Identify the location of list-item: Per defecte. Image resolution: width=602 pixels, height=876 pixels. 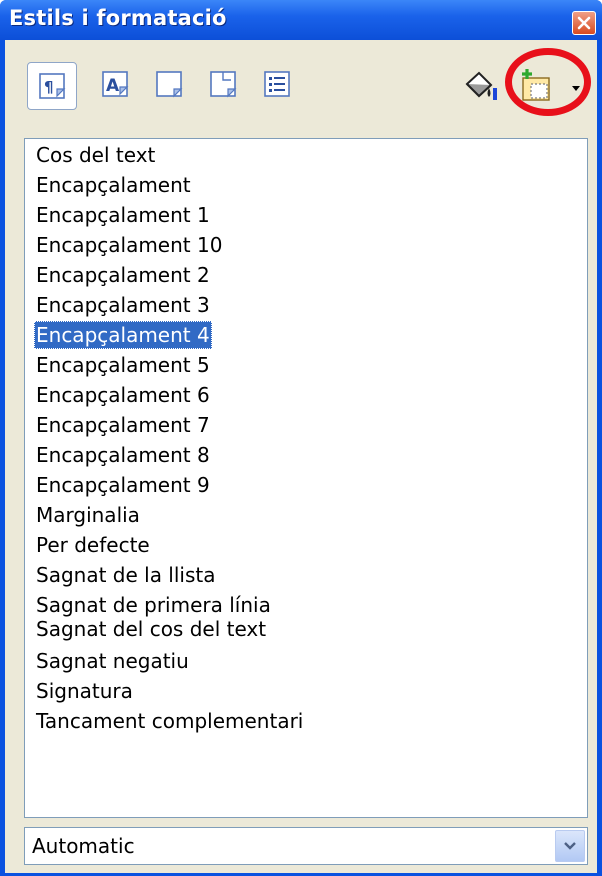
(93, 545).